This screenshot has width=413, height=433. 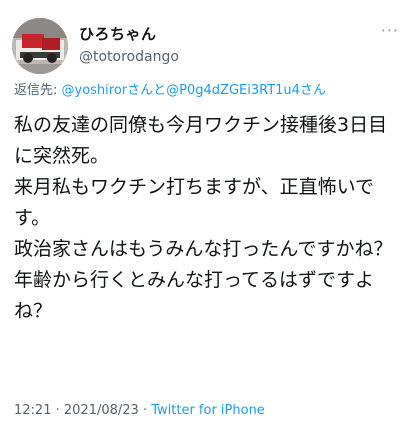 I want to click on avatar, so click(x=40, y=46).